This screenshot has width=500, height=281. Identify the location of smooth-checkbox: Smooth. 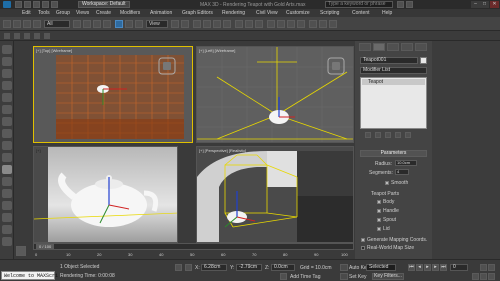
(396, 183).